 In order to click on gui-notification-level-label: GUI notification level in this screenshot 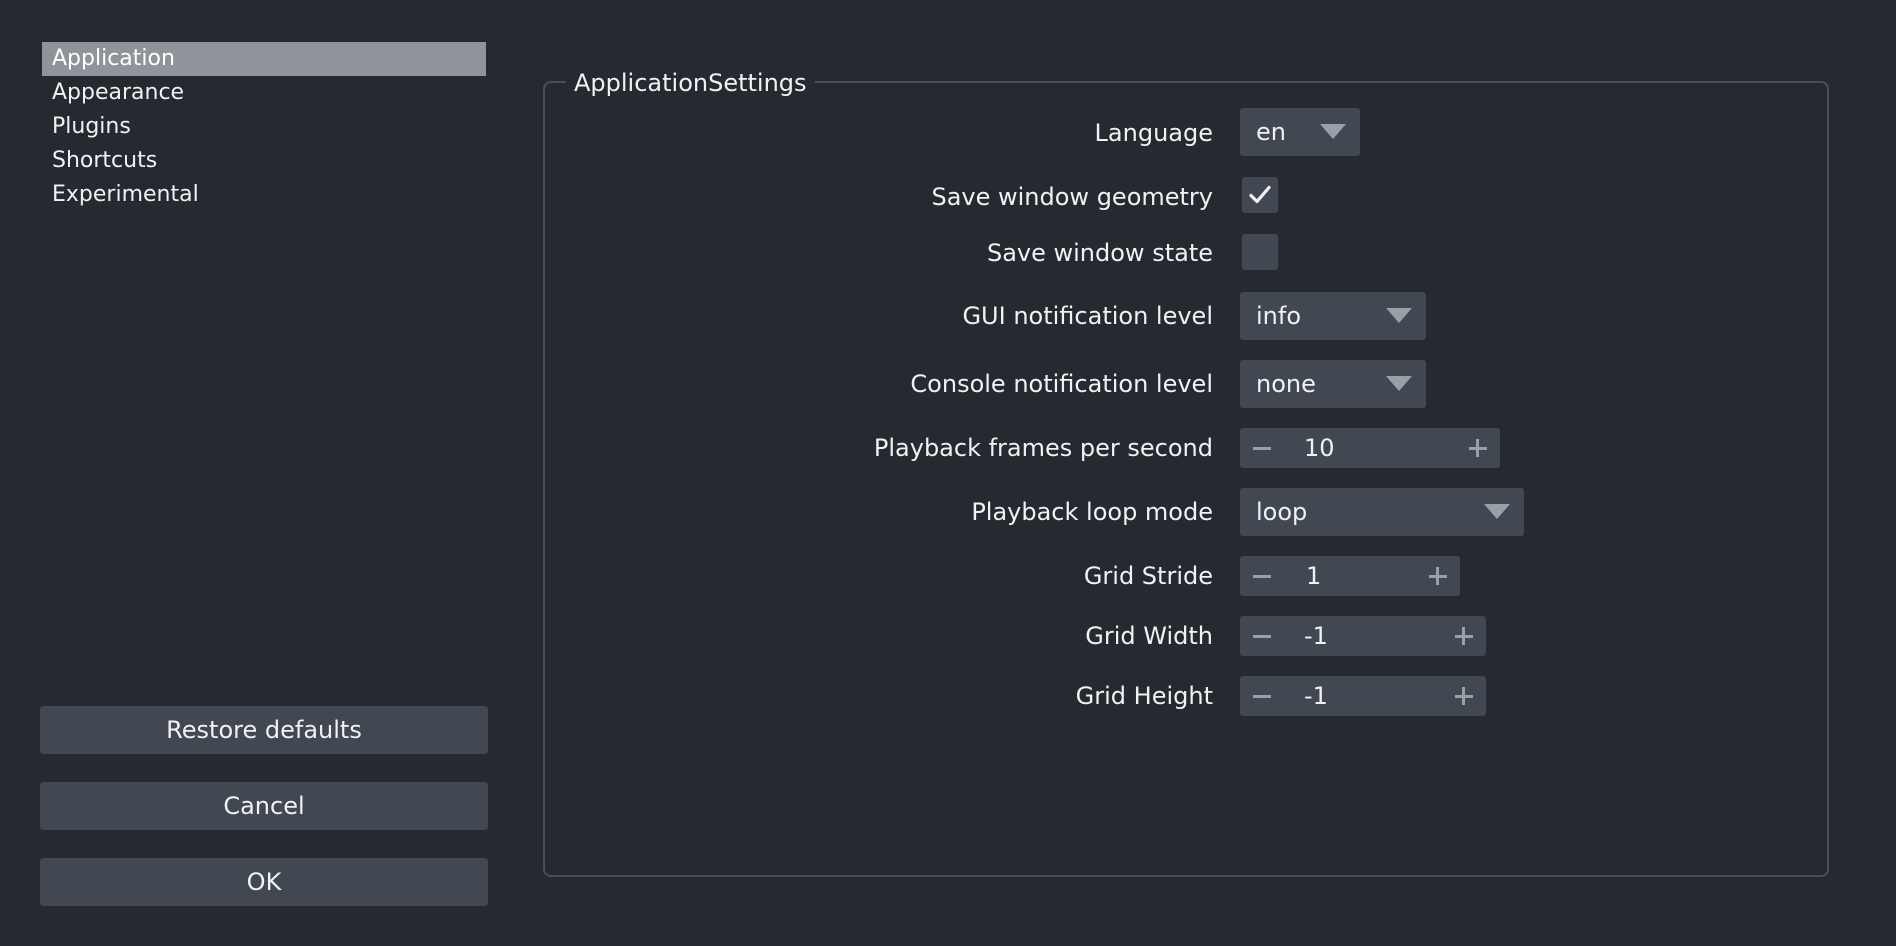, I will do `click(1087, 316)`.